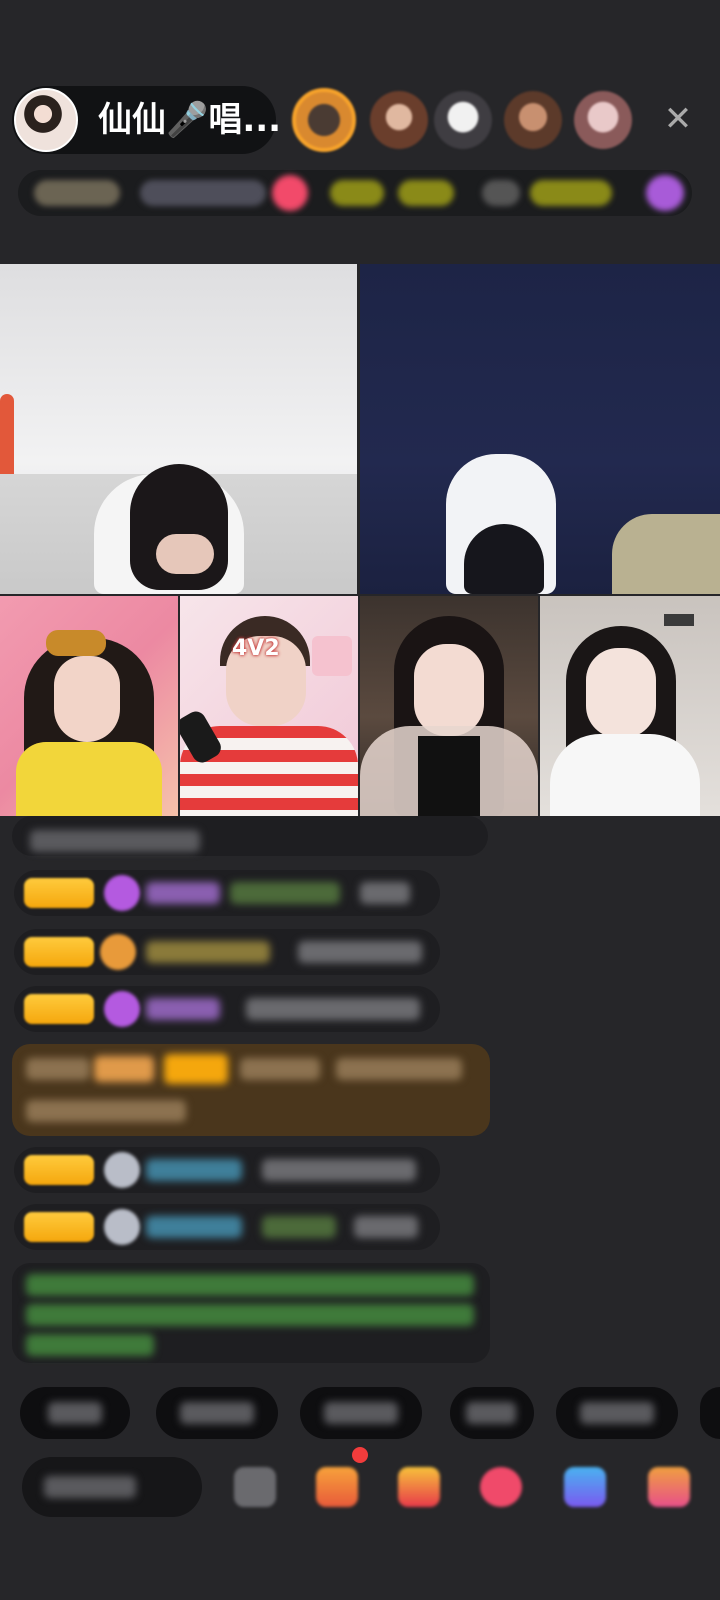 This screenshot has width=720, height=1600. I want to click on game-icon, so click(585, 1487).